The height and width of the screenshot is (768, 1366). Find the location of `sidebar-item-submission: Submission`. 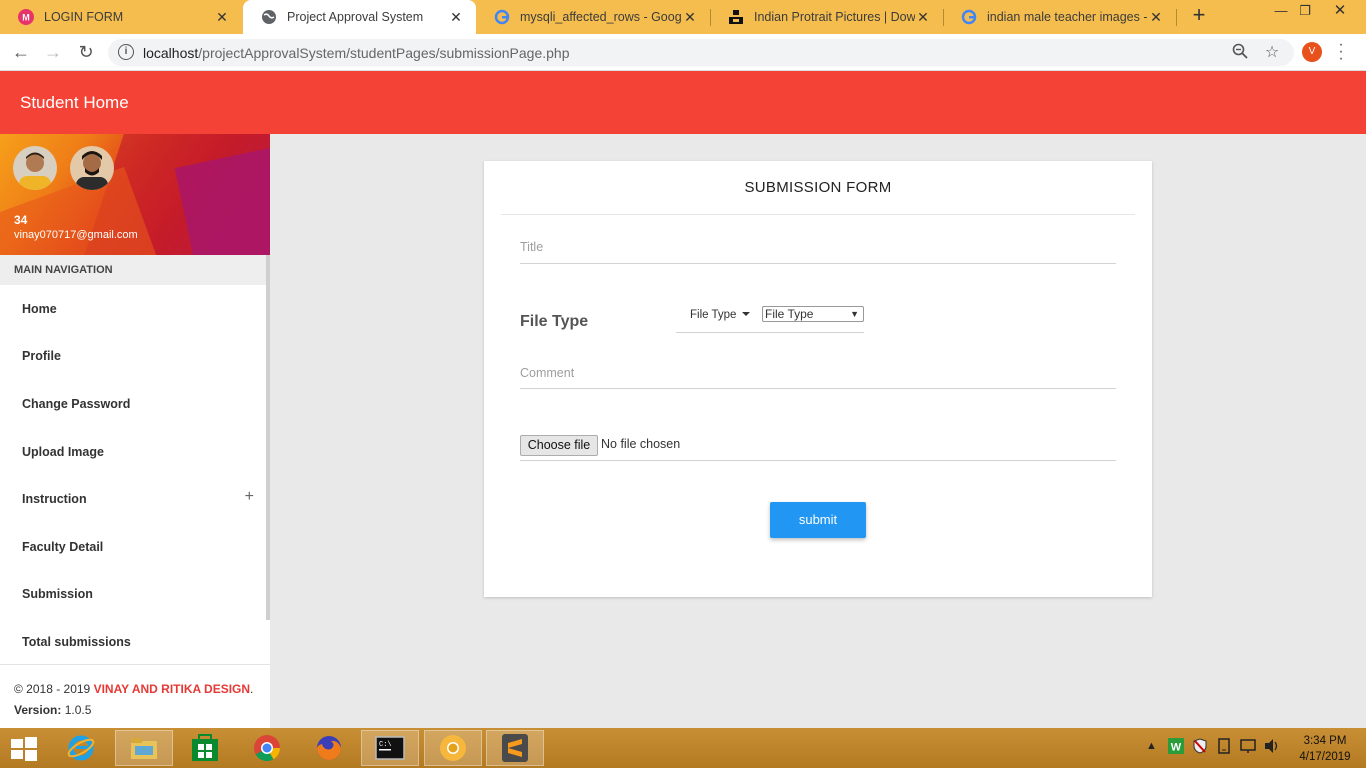

sidebar-item-submission: Submission is located at coordinates (133, 595).